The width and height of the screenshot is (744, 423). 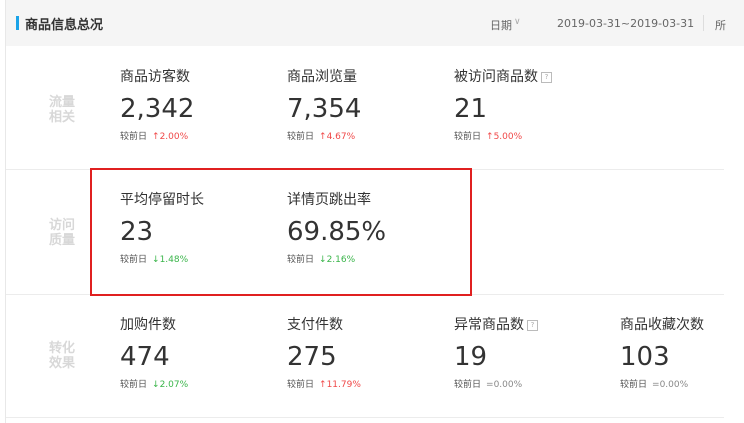 What do you see at coordinates (61, 117) in the screenshot?
I see `group-label-line: 相关` at bounding box center [61, 117].